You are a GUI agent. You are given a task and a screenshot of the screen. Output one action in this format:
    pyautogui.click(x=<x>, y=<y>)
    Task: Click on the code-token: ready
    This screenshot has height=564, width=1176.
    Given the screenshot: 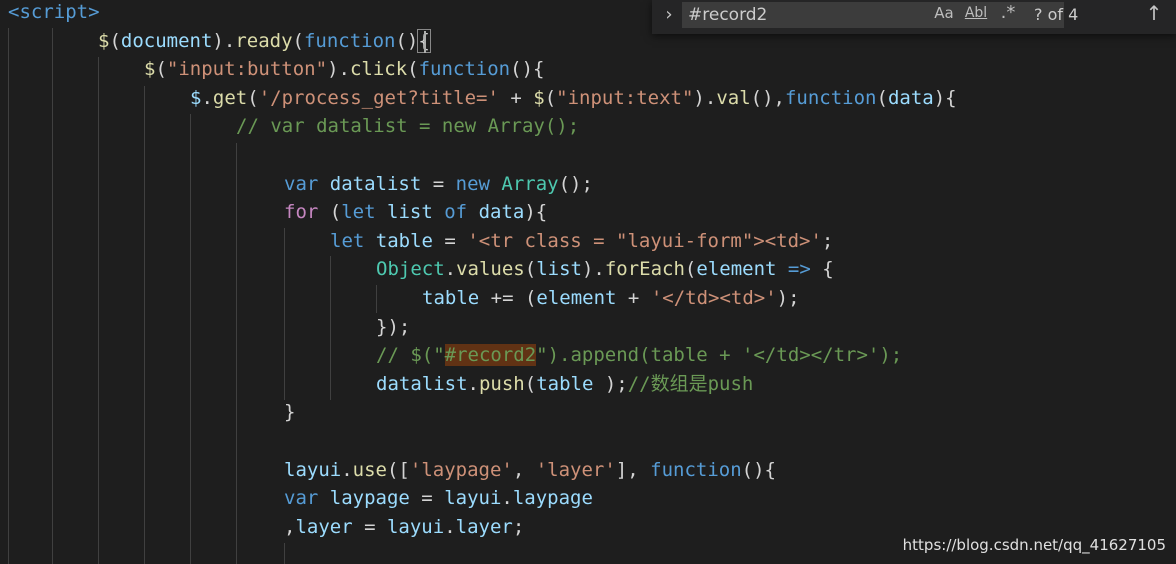 What is the action you would take?
    pyautogui.click(x=264, y=40)
    